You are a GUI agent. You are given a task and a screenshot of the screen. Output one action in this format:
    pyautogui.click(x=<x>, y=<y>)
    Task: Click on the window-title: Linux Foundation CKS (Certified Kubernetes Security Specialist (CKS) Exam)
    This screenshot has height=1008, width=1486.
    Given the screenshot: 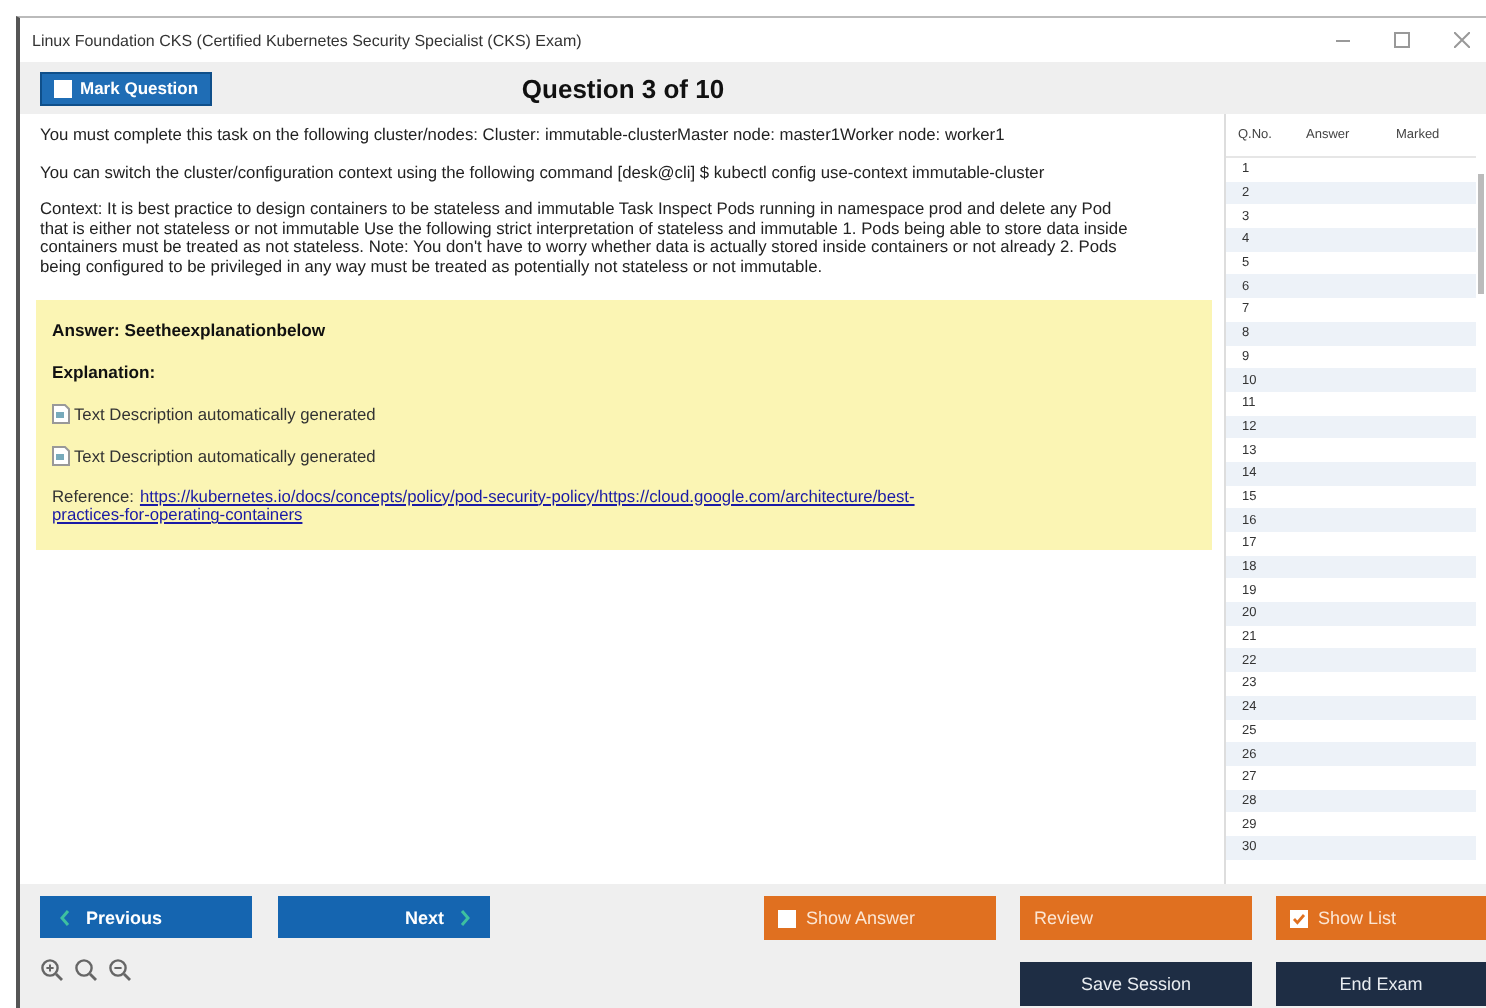 What is the action you would take?
    pyautogui.click(x=307, y=40)
    